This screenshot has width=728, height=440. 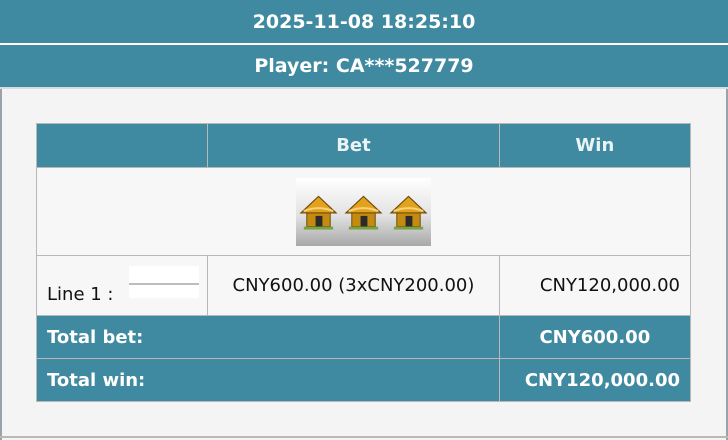 What do you see at coordinates (364, 22) in the screenshot?
I see `round-datetime: 2025-11-08 18:25:10` at bounding box center [364, 22].